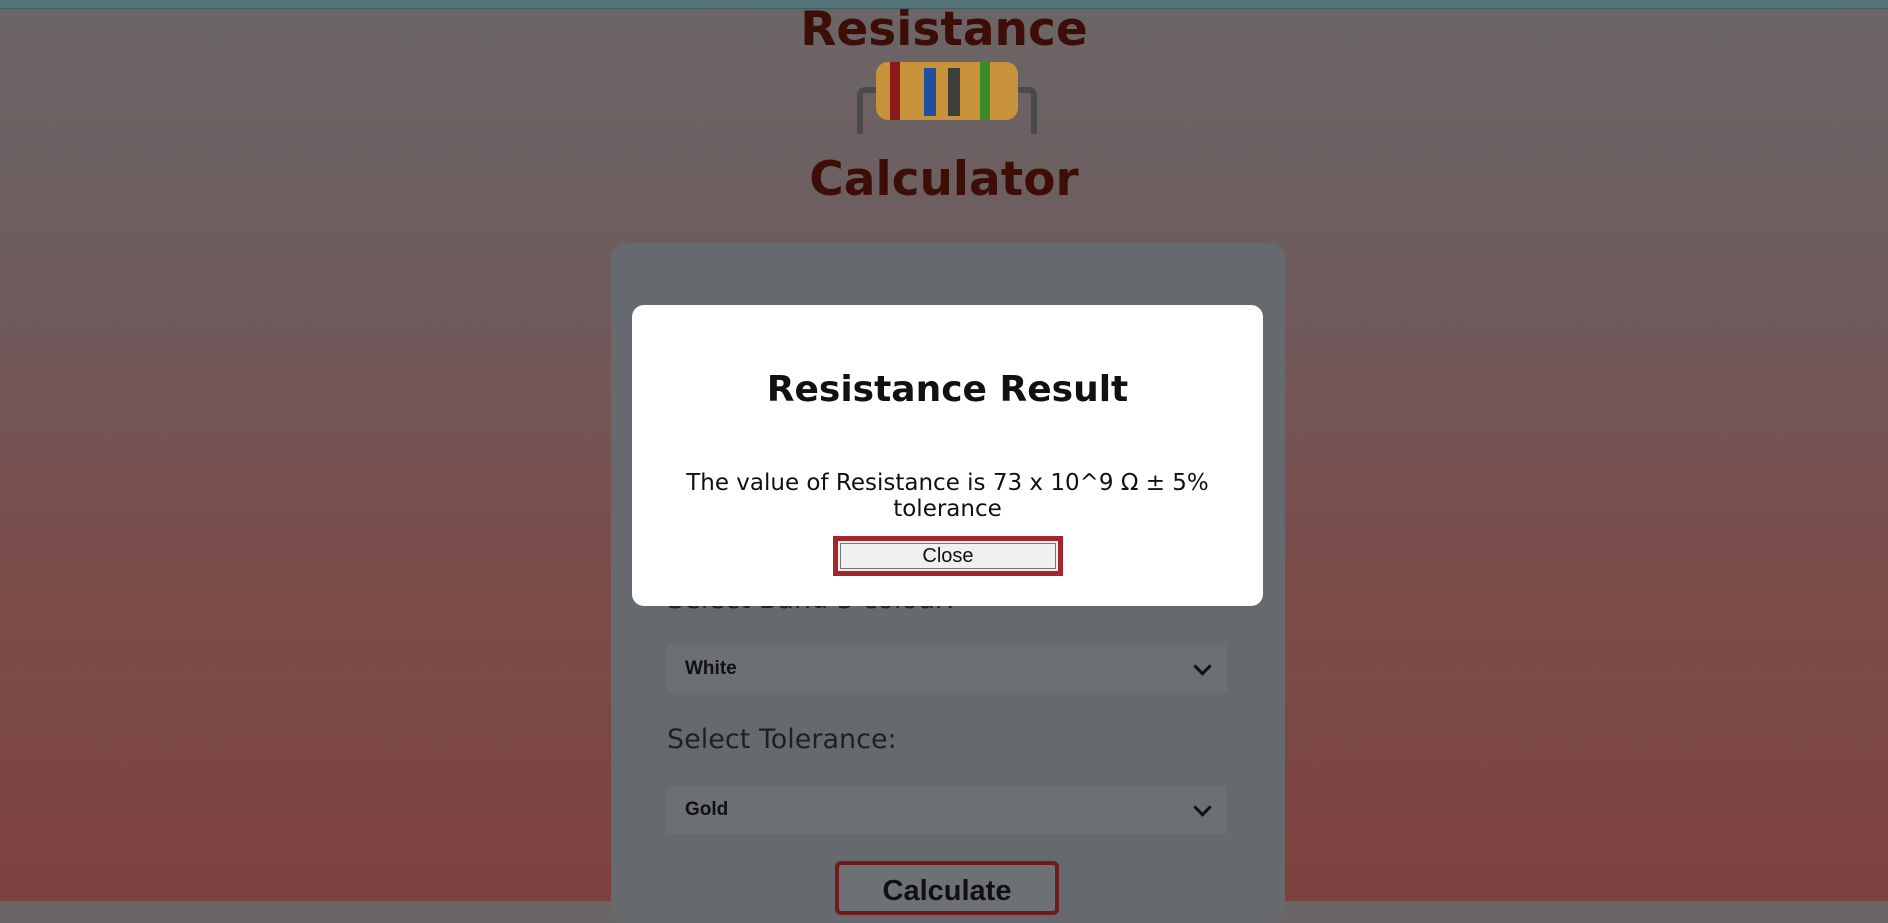  What do you see at coordinates (711, 668) in the screenshot?
I see `band3-selected-value: White` at bounding box center [711, 668].